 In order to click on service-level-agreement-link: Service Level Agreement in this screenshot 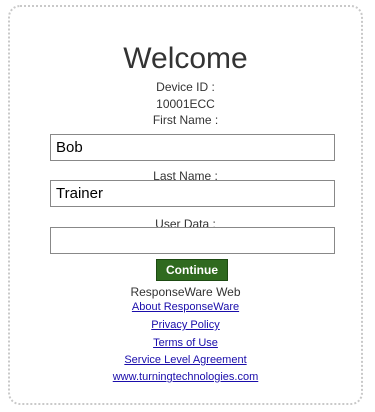, I will do `click(185, 360)`.